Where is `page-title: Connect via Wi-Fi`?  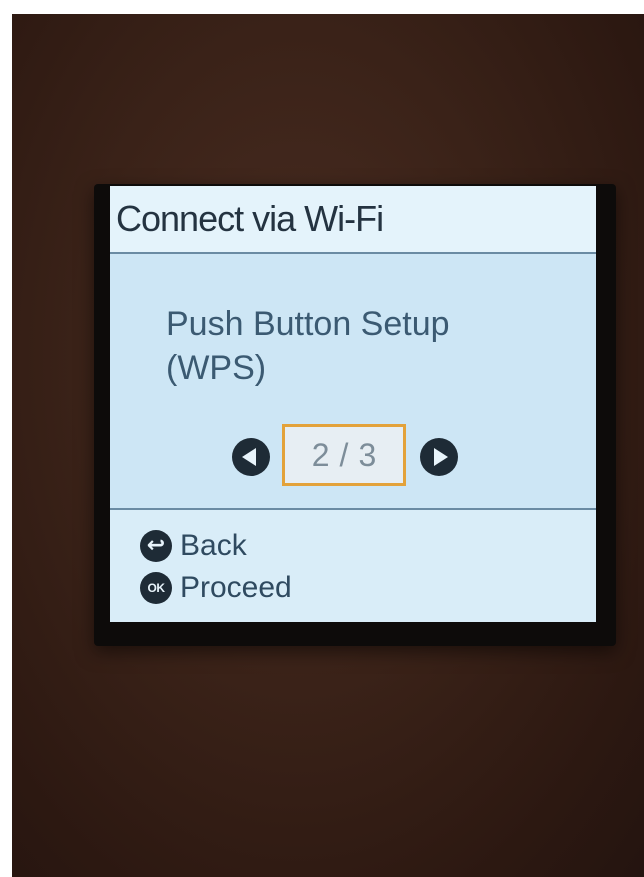
page-title: Connect via Wi-Fi is located at coordinates (250, 218).